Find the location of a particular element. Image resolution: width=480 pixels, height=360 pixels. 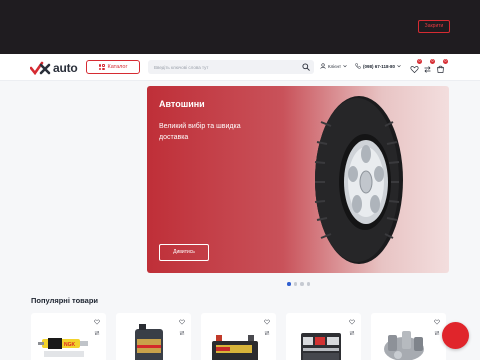

catalog-button: Каталог is located at coordinates (113, 67).